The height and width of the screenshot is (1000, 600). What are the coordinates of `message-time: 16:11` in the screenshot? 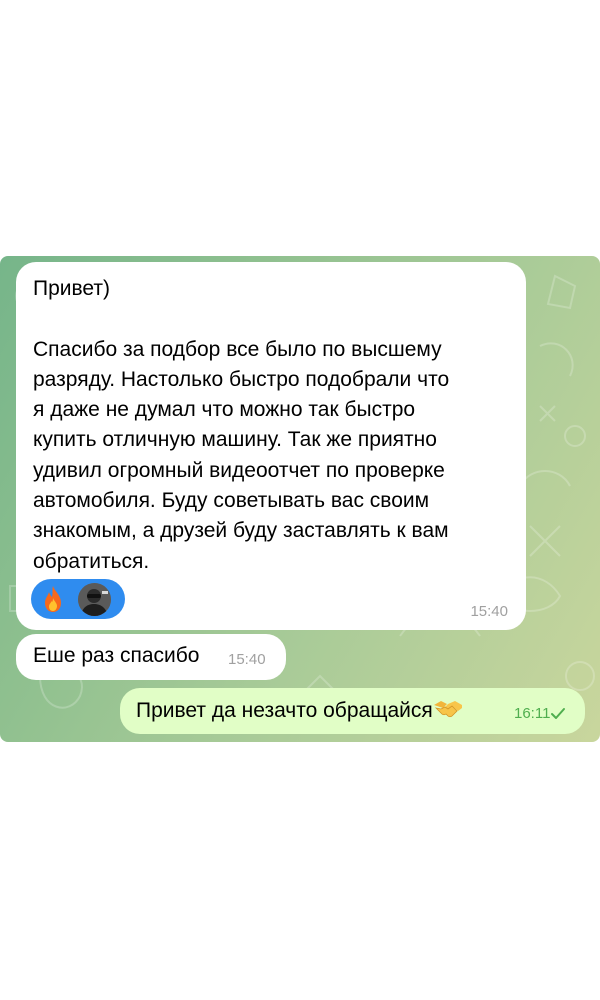 It's located at (532, 713).